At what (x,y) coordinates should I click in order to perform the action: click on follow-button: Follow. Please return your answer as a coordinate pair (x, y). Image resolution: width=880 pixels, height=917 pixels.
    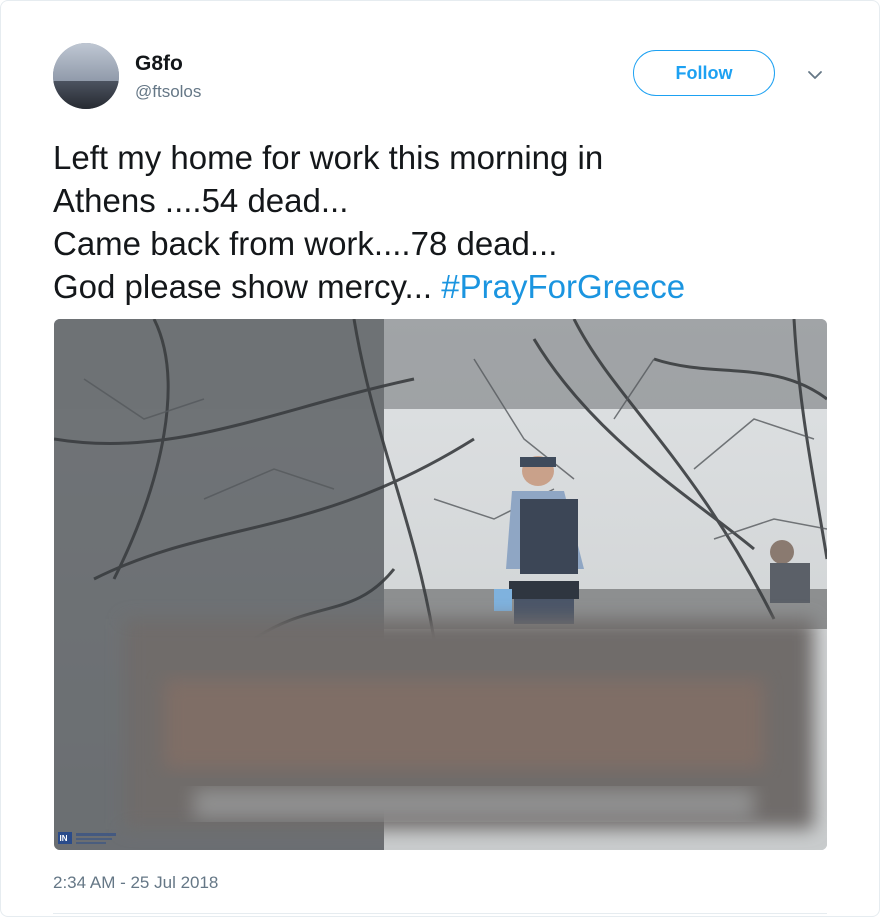
    Looking at the image, I should click on (704, 73).